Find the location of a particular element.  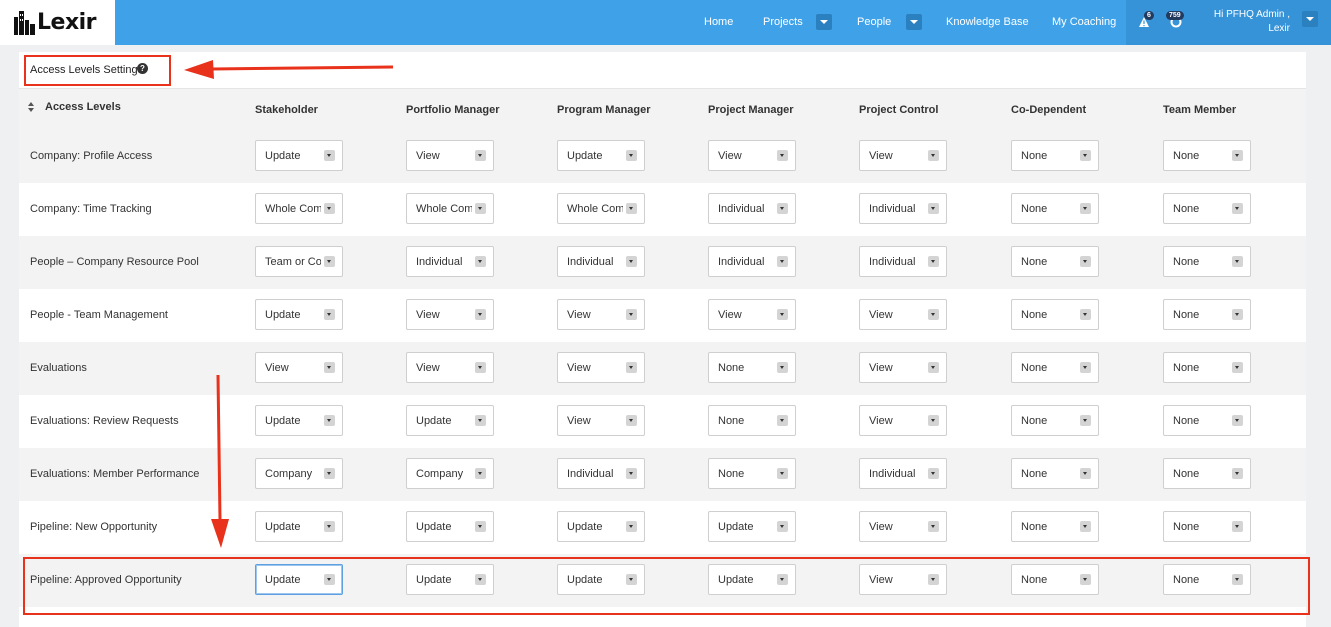

annotation-arrows is located at coordinates (289, 304).